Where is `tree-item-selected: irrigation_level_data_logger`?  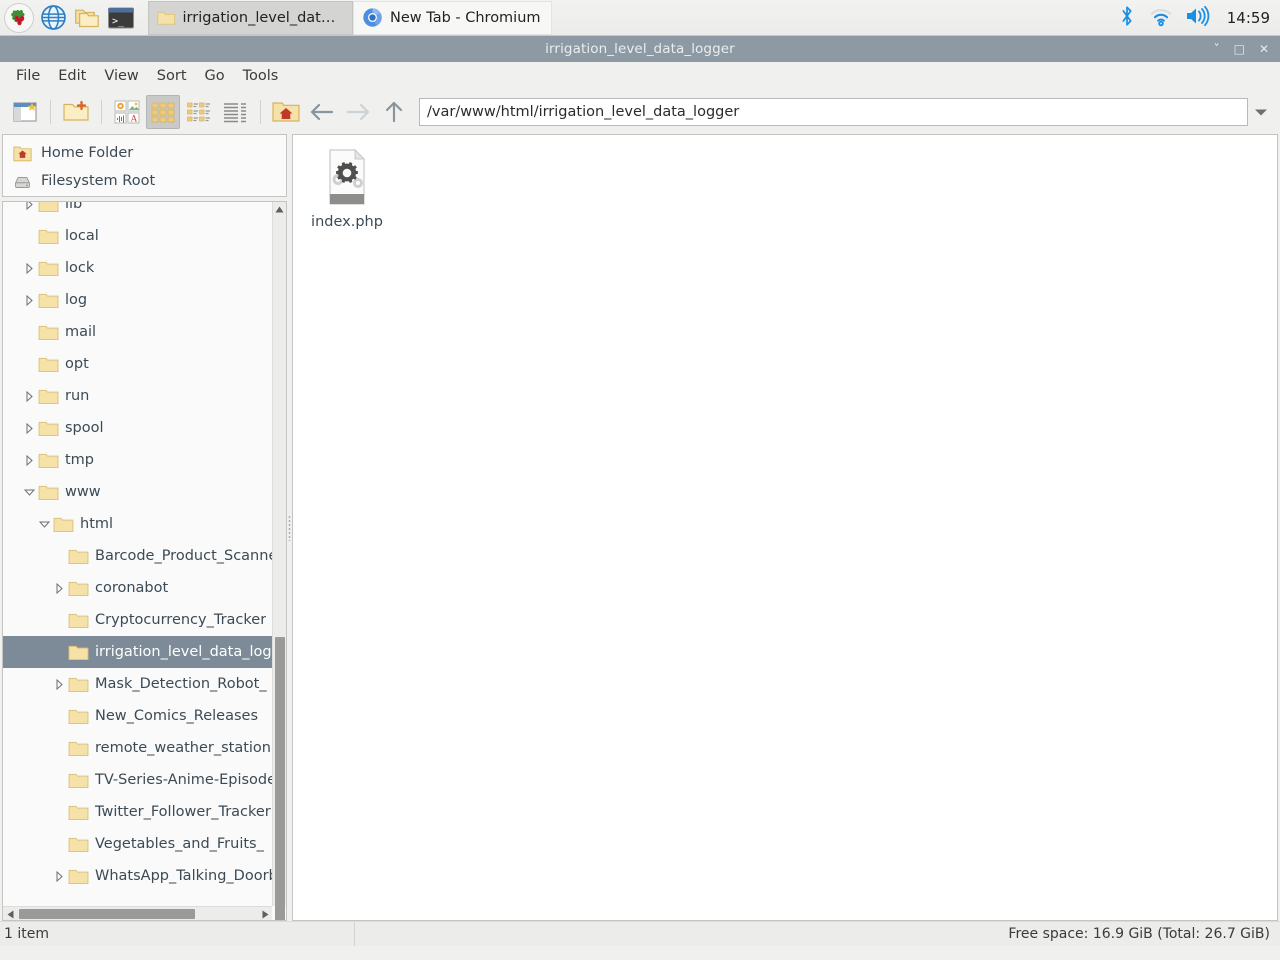
tree-item-selected: irrigation_level_data_logger is located at coordinates (137, 652).